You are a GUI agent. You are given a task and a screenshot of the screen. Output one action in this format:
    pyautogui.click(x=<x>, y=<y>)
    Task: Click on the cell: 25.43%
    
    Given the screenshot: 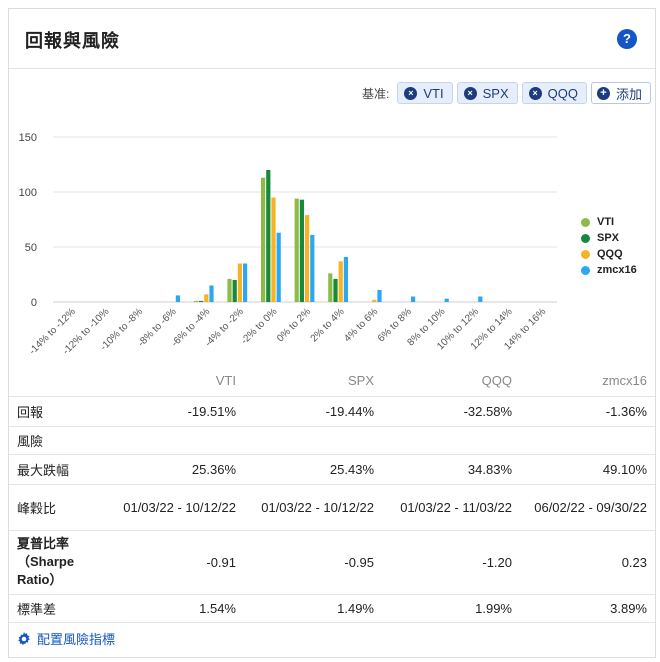 What is the action you would take?
    pyautogui.click(x=313, y=469)
    